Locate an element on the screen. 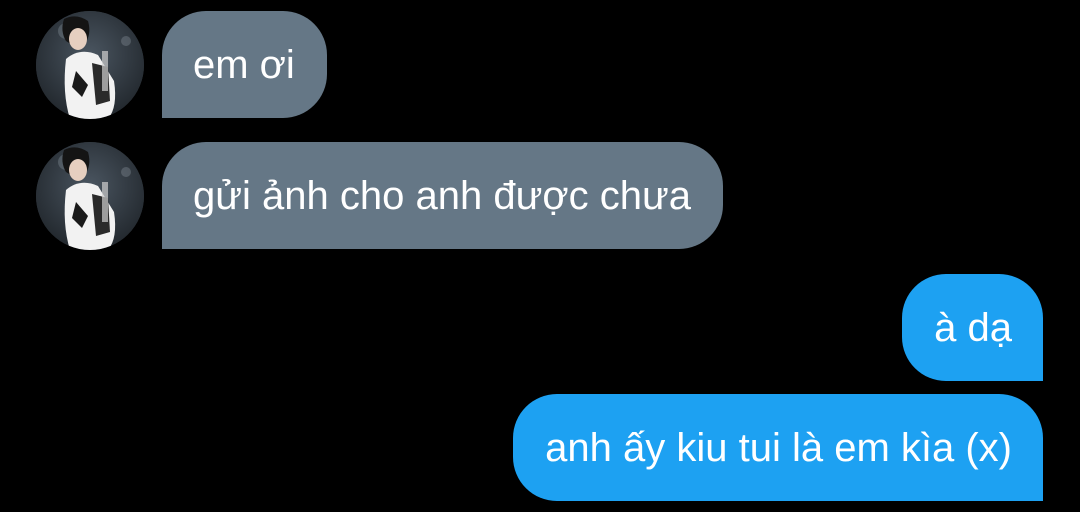 Image resolution: width=1080 pixels, height=512 pixels. outgoing-message-bubble: anh ấy kiu tui là em kìa (x) is located at coordinates (778, 447).